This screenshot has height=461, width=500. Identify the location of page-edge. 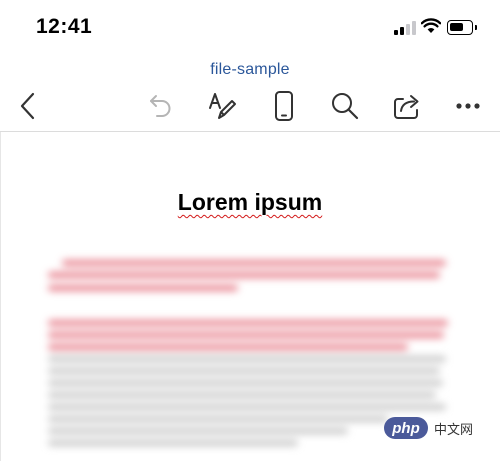
(0, 296).